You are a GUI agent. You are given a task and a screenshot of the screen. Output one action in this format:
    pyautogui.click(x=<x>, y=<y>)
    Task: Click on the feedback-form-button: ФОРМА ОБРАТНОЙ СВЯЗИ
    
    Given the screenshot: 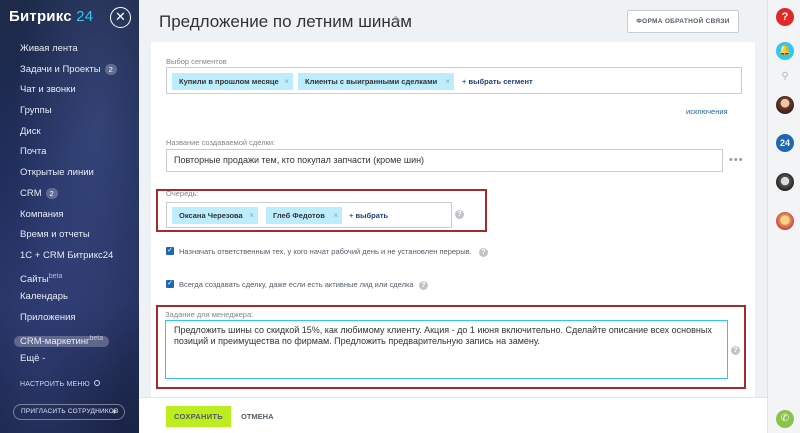 What is the action you would take?
    pyautogui.click(x=683, y=21)
    